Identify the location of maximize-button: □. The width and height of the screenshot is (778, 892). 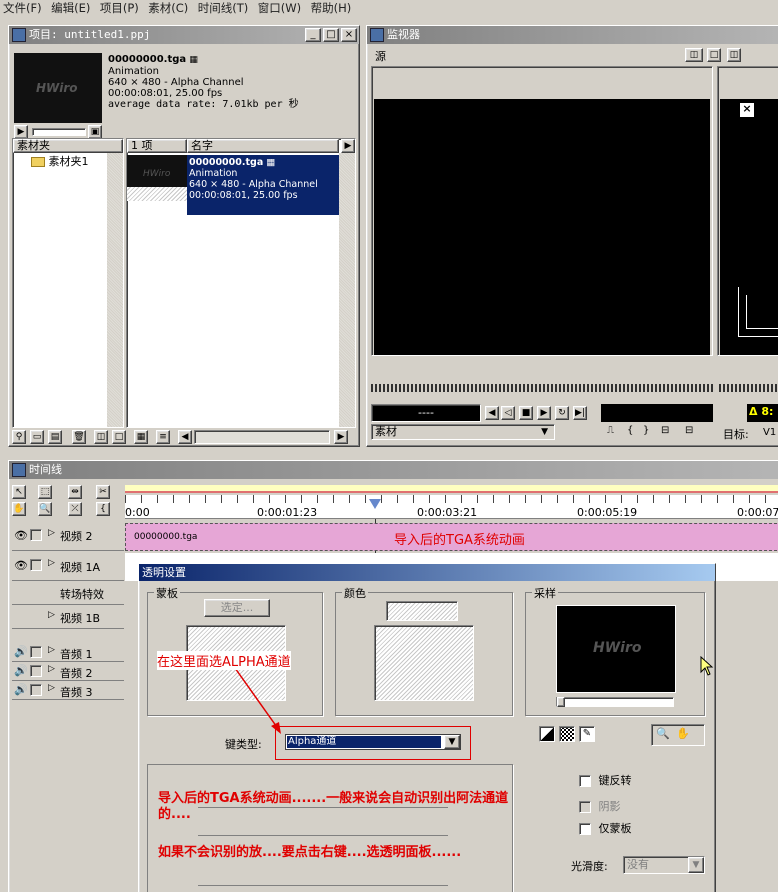
(331, 35).